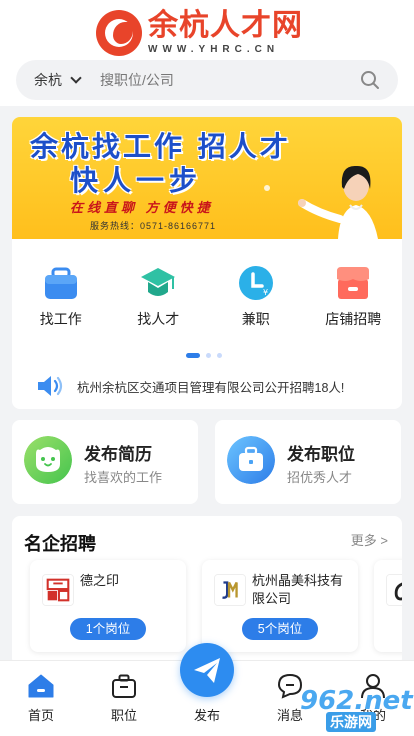 This screenshot has width=414, height=736. I want to click on quick-link-label: 店铺招聘, so click(353, 319).